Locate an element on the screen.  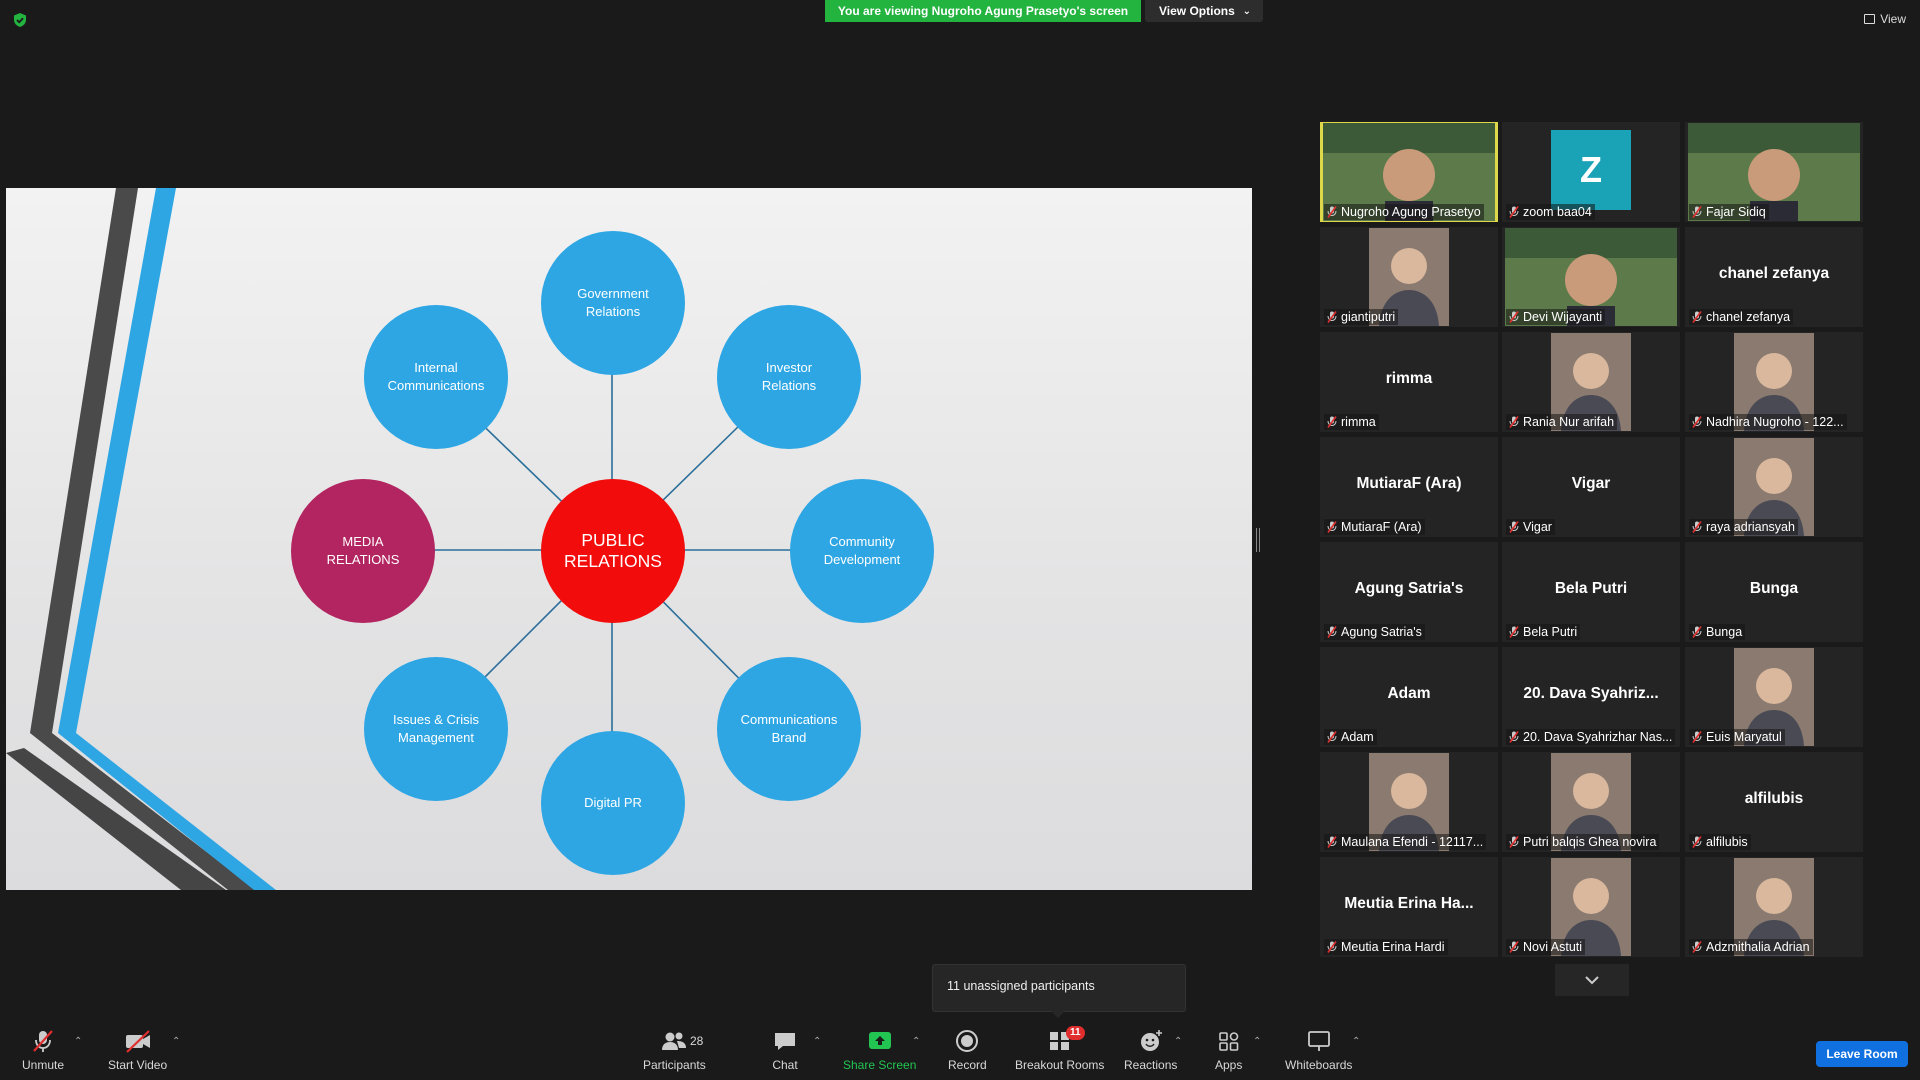
participant-name-label: Vigar is located at coordinates (1530, 527).